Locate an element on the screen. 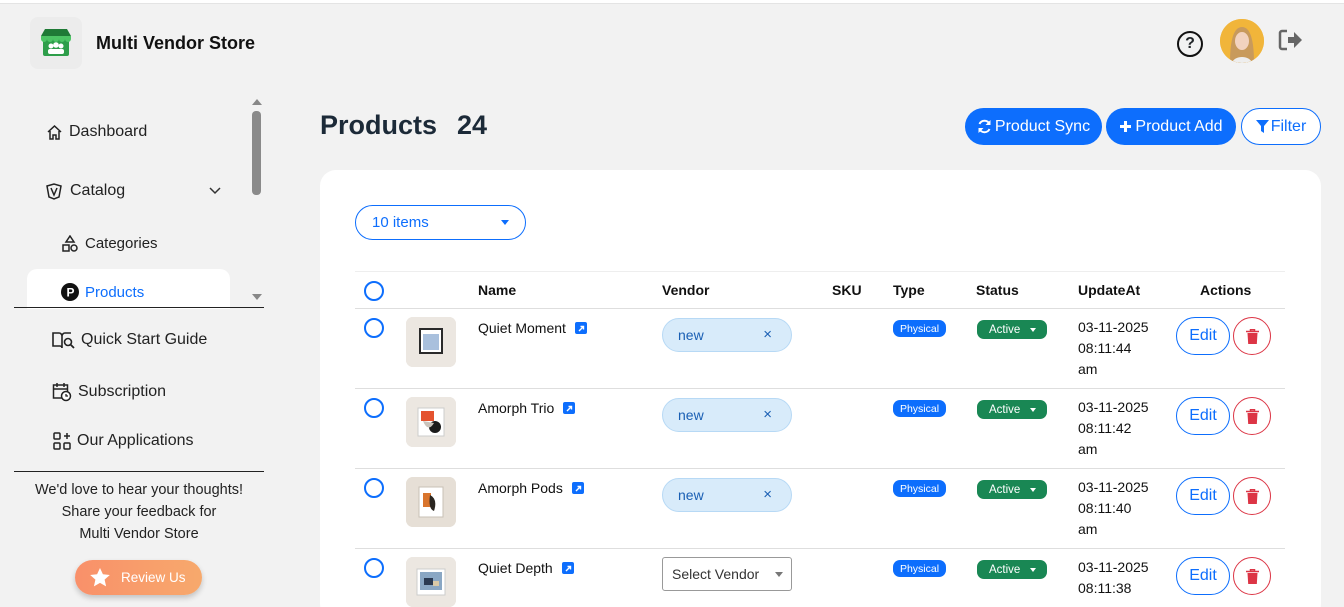 The height and width of the screenshot is (607, 1344). column-vendor: Vendor is located at coordinates (685, 290).